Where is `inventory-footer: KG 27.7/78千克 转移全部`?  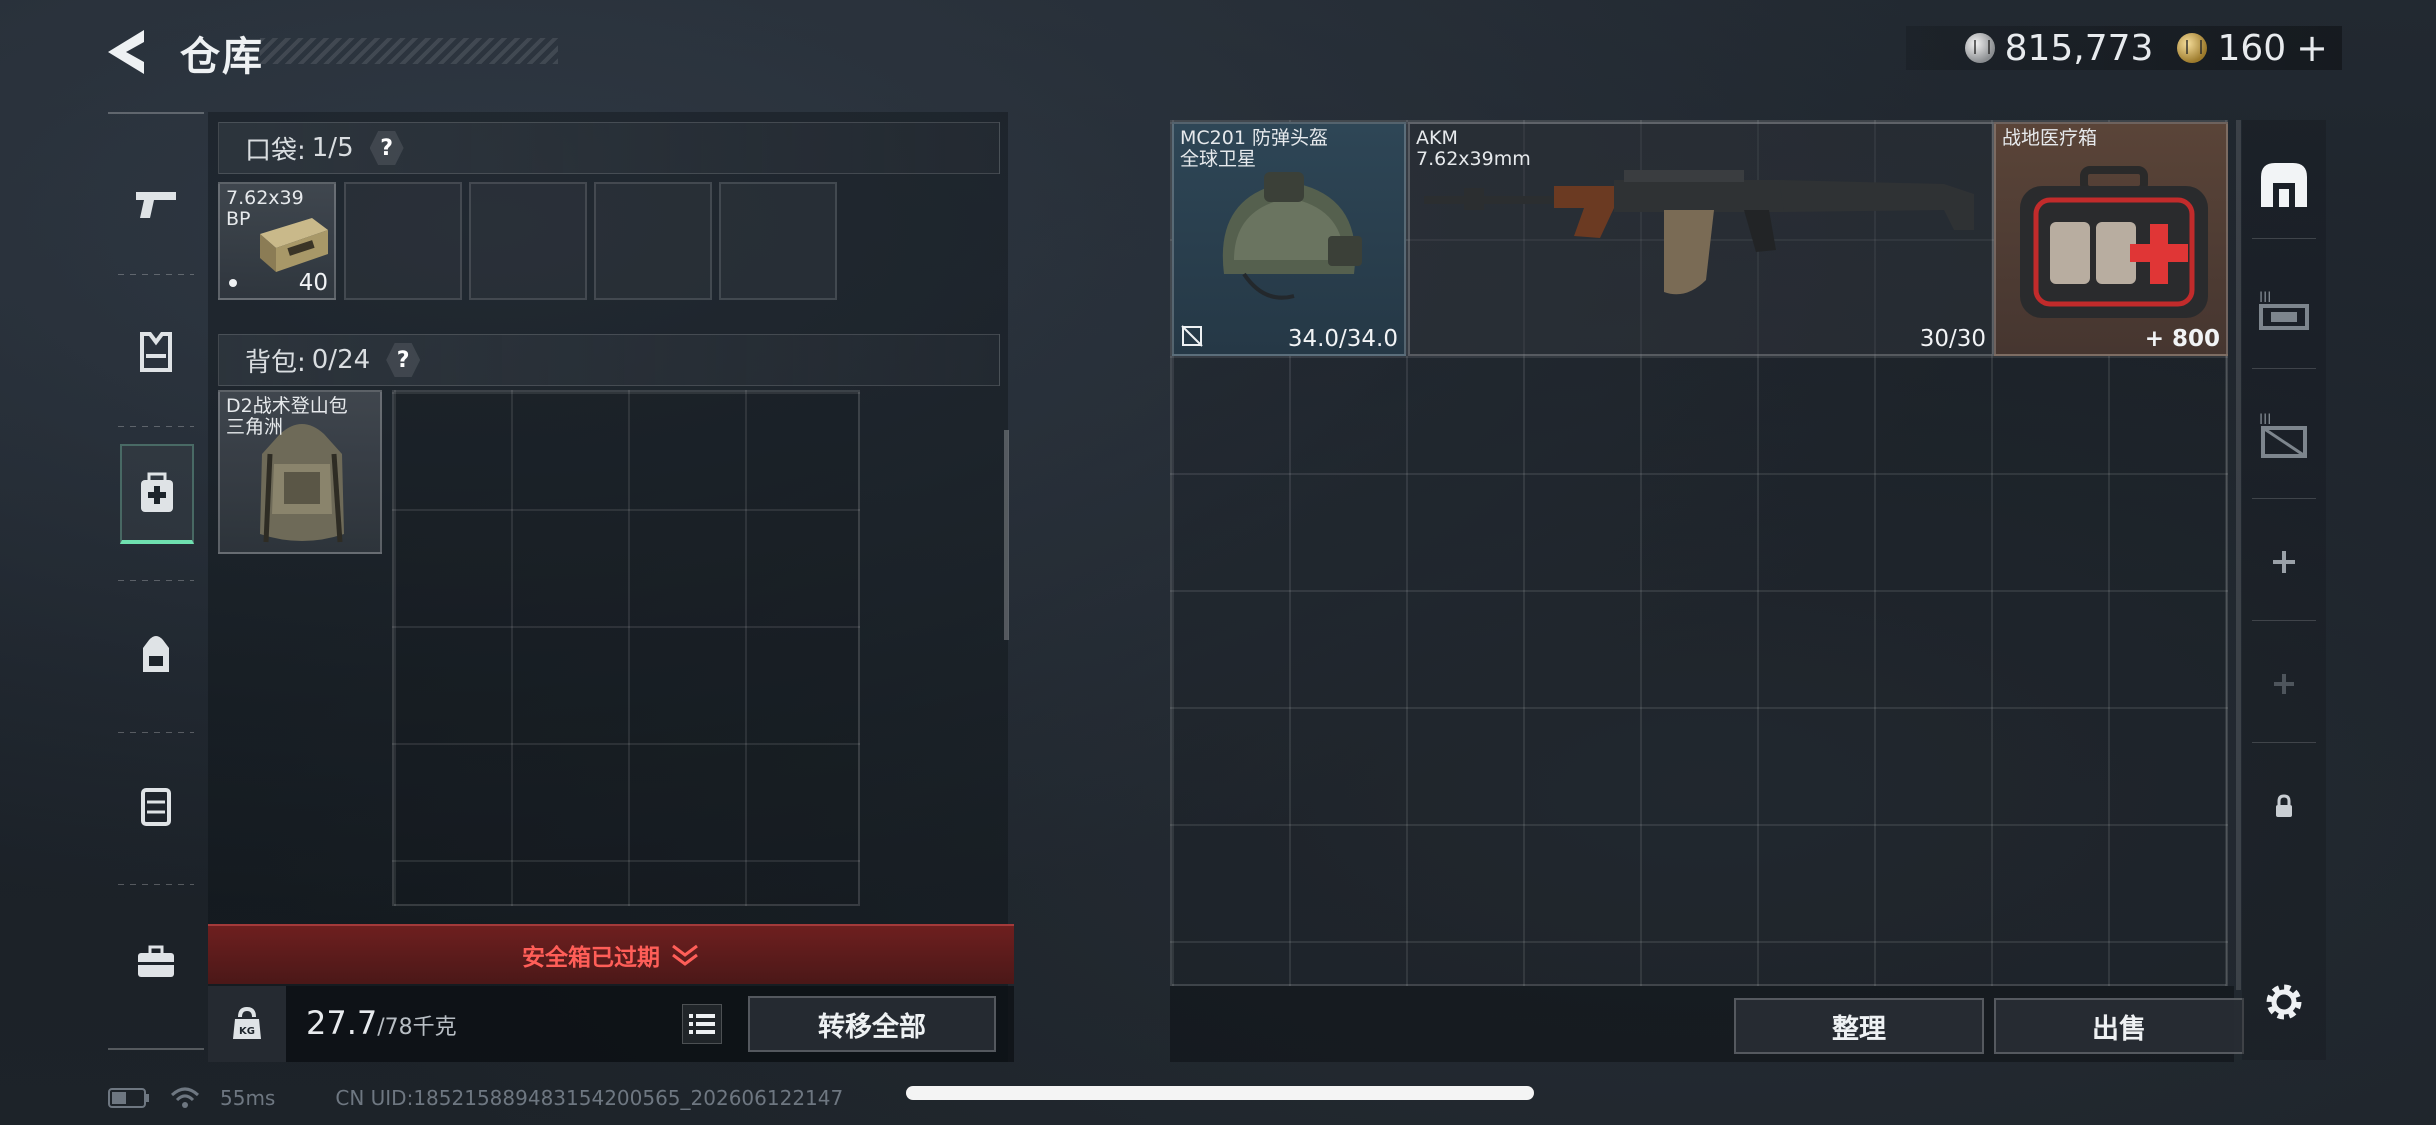 inventory-footer: KG 27.7/78千克 转移全部 is located at coordinates (611, 1024).